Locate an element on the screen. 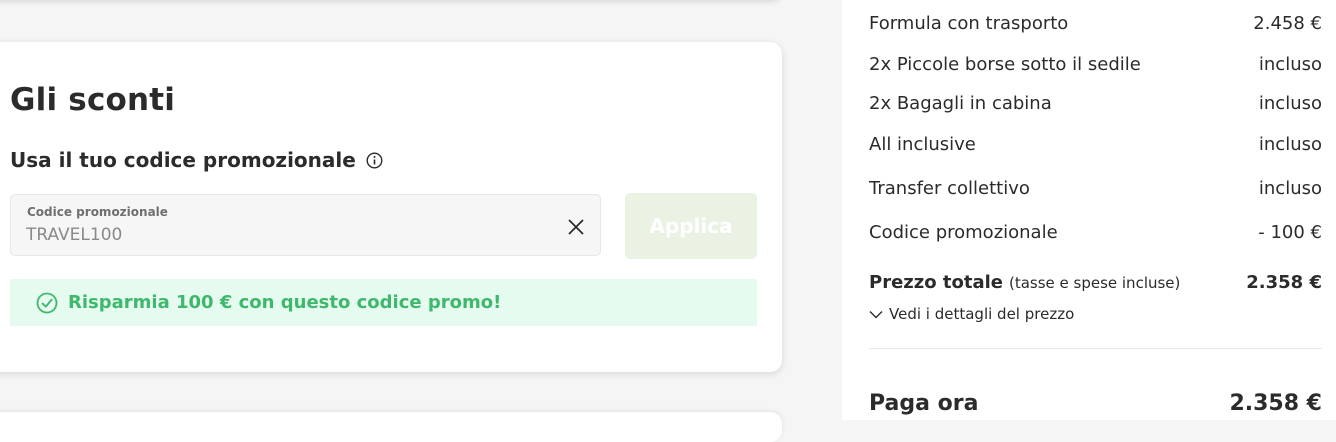 The height and width of the screenshot is (442, 1336). summary-row-value: - 100 € is located at coordinates (1290, 232).